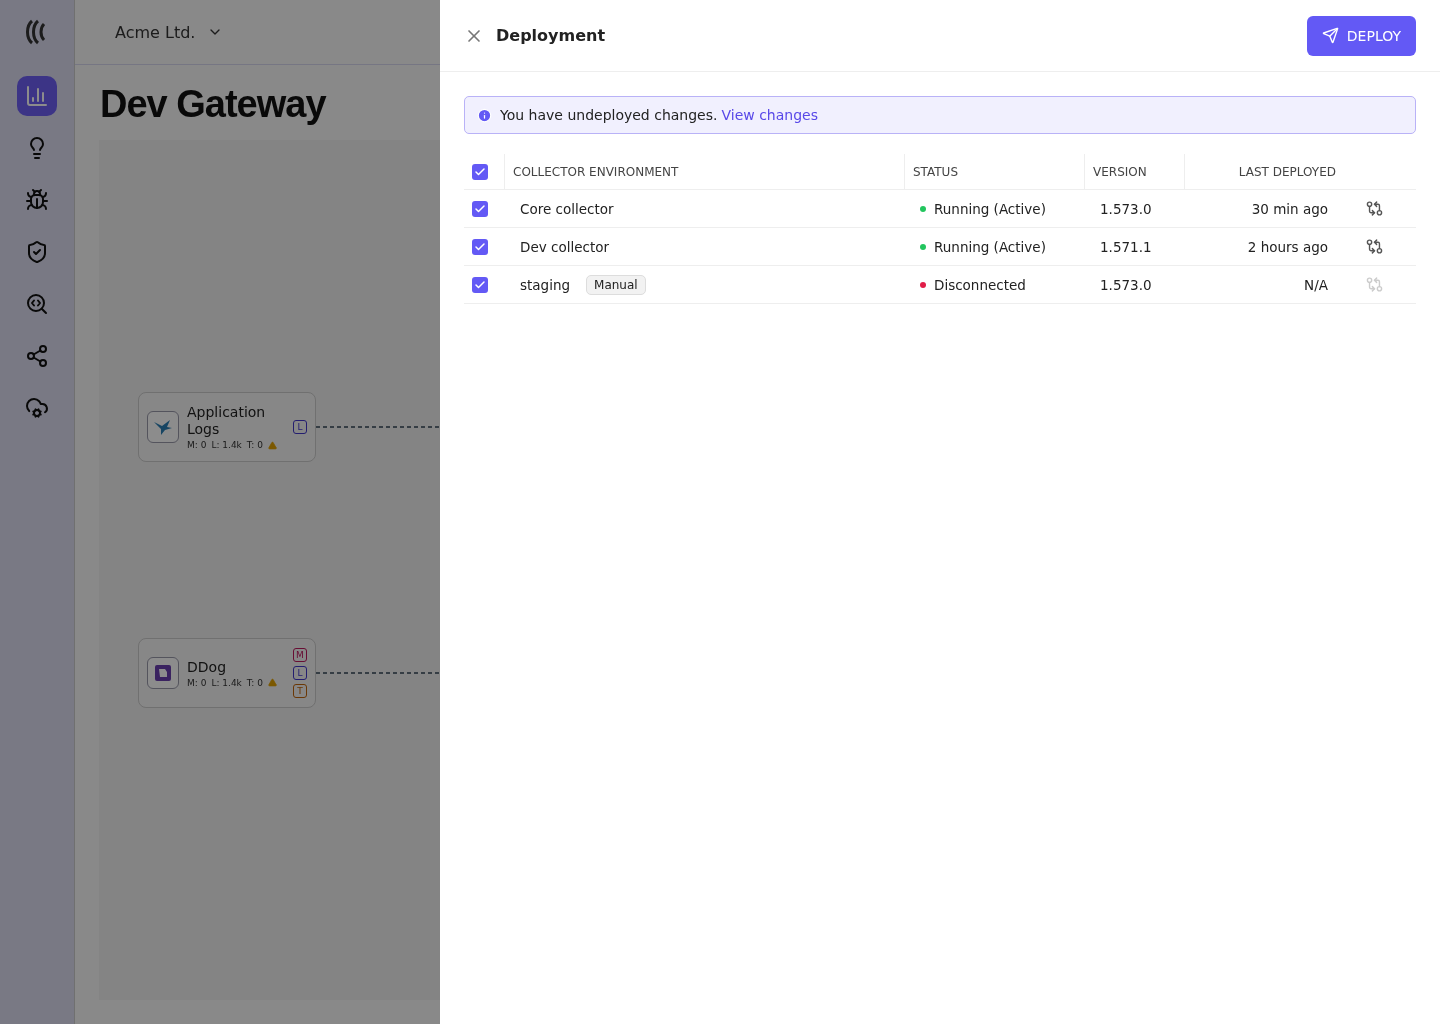  Describe the element at coordinates (564, 246) in the screenshot. I see `collector-name: Dev collector` at that location.